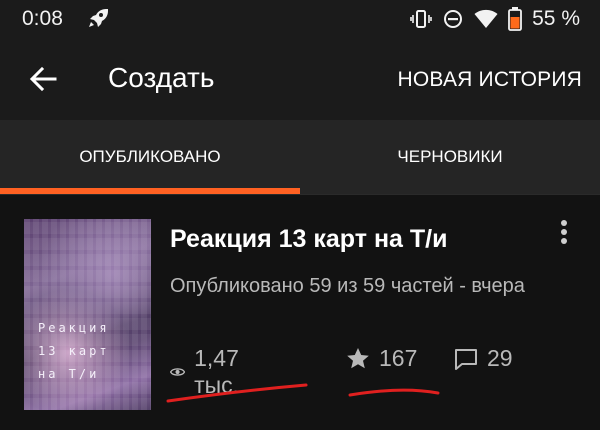 This screenshot has width=600, height=430. Describe the element at coordinates (453, 19) in the screenshot. I see `do-not-disturb-icon` at that location.